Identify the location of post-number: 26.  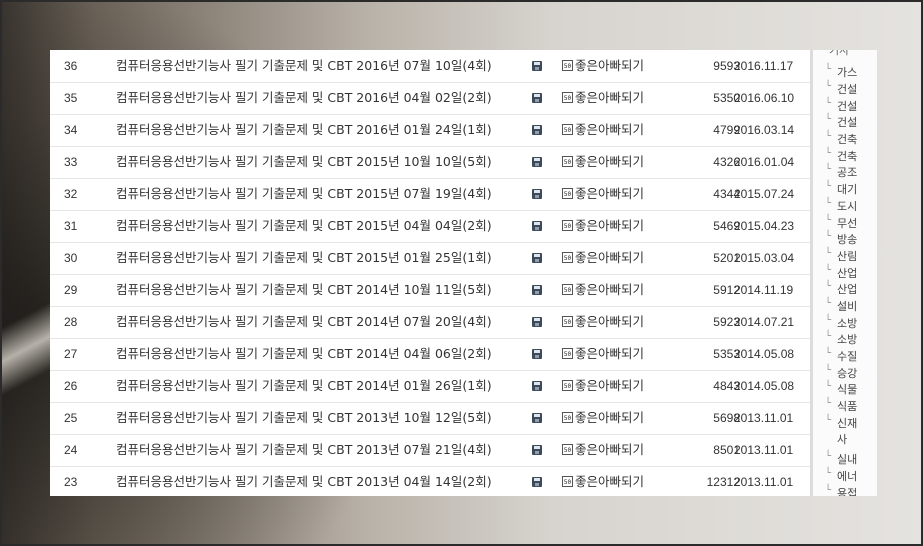
(71, 386).